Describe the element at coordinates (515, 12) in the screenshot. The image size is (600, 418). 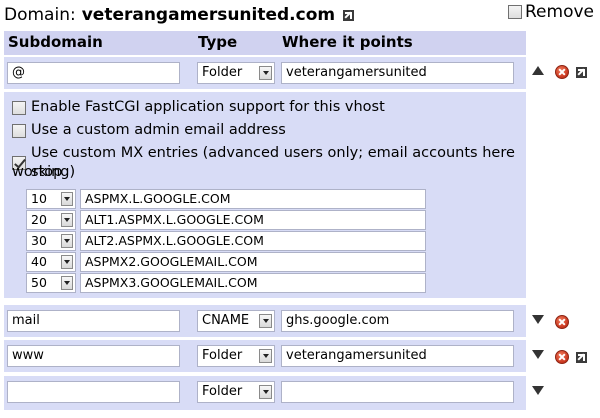
I see `remove-checkbox` at that location.